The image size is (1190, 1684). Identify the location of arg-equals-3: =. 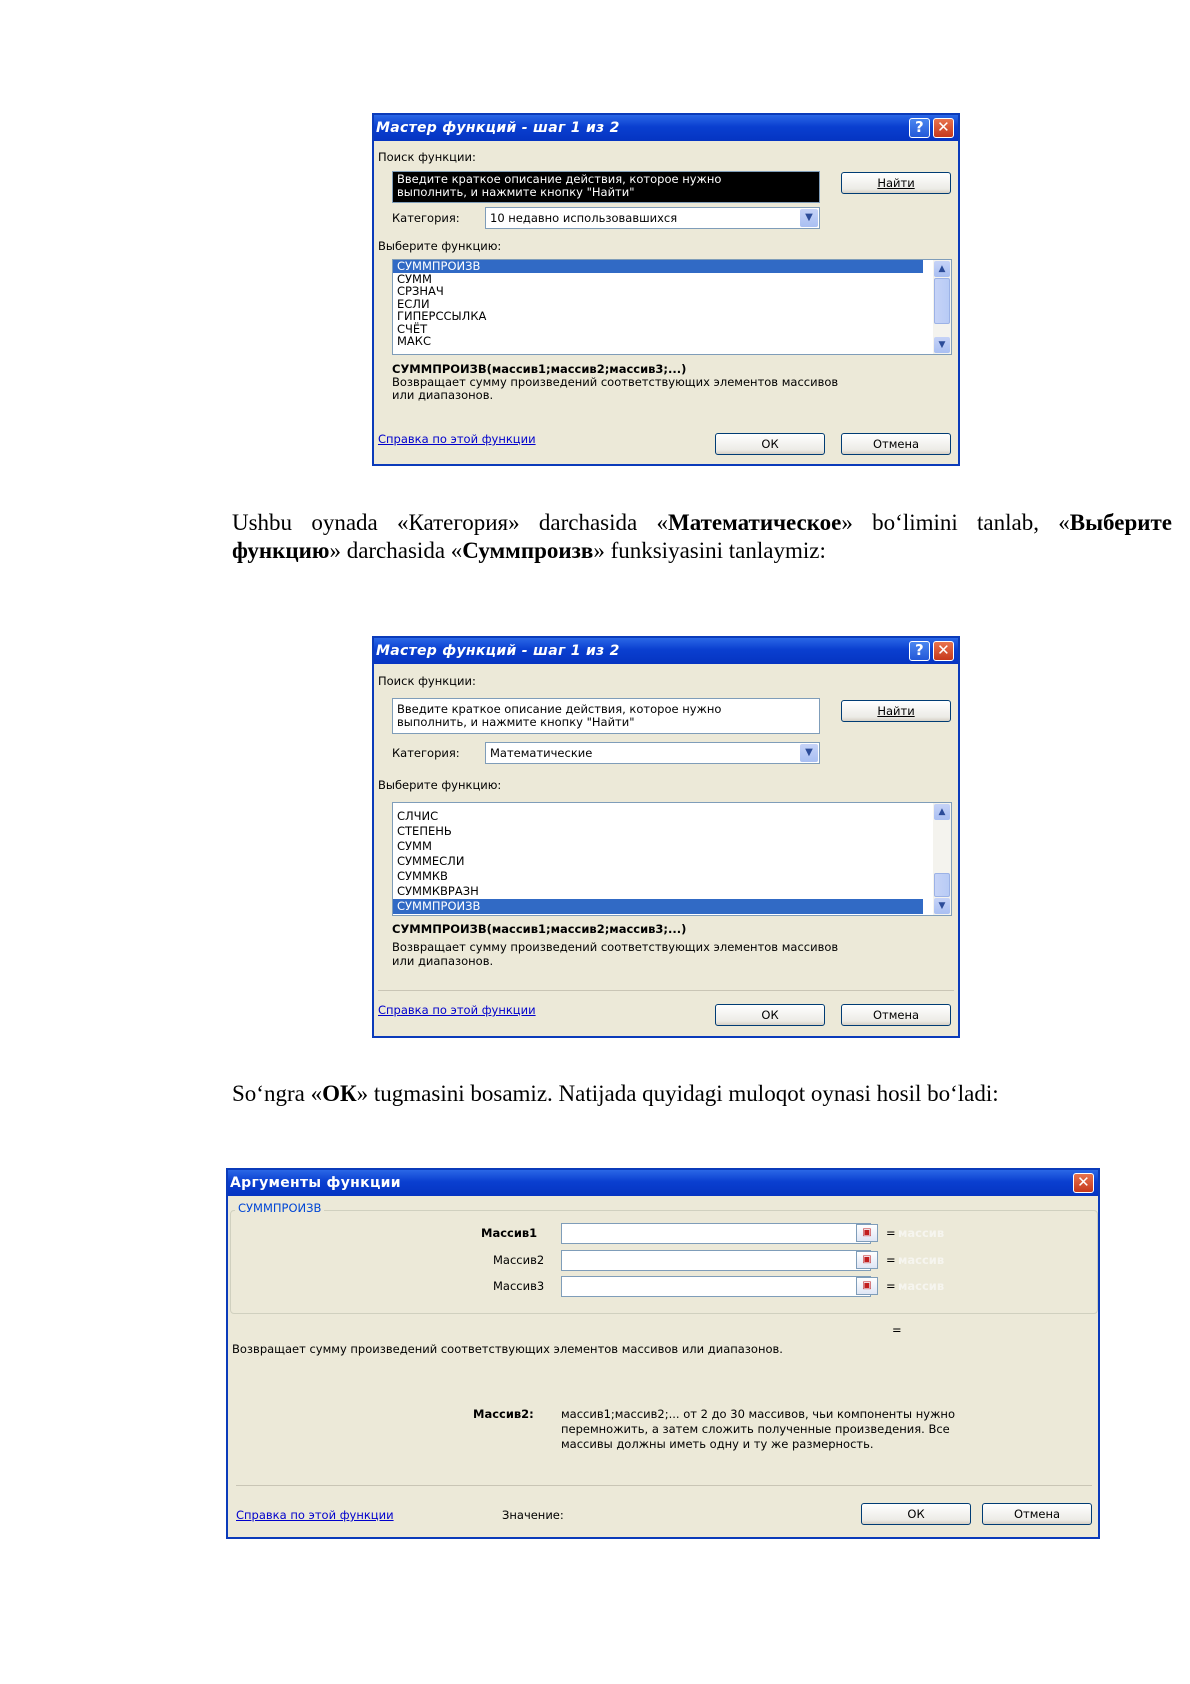
(891, 1286).